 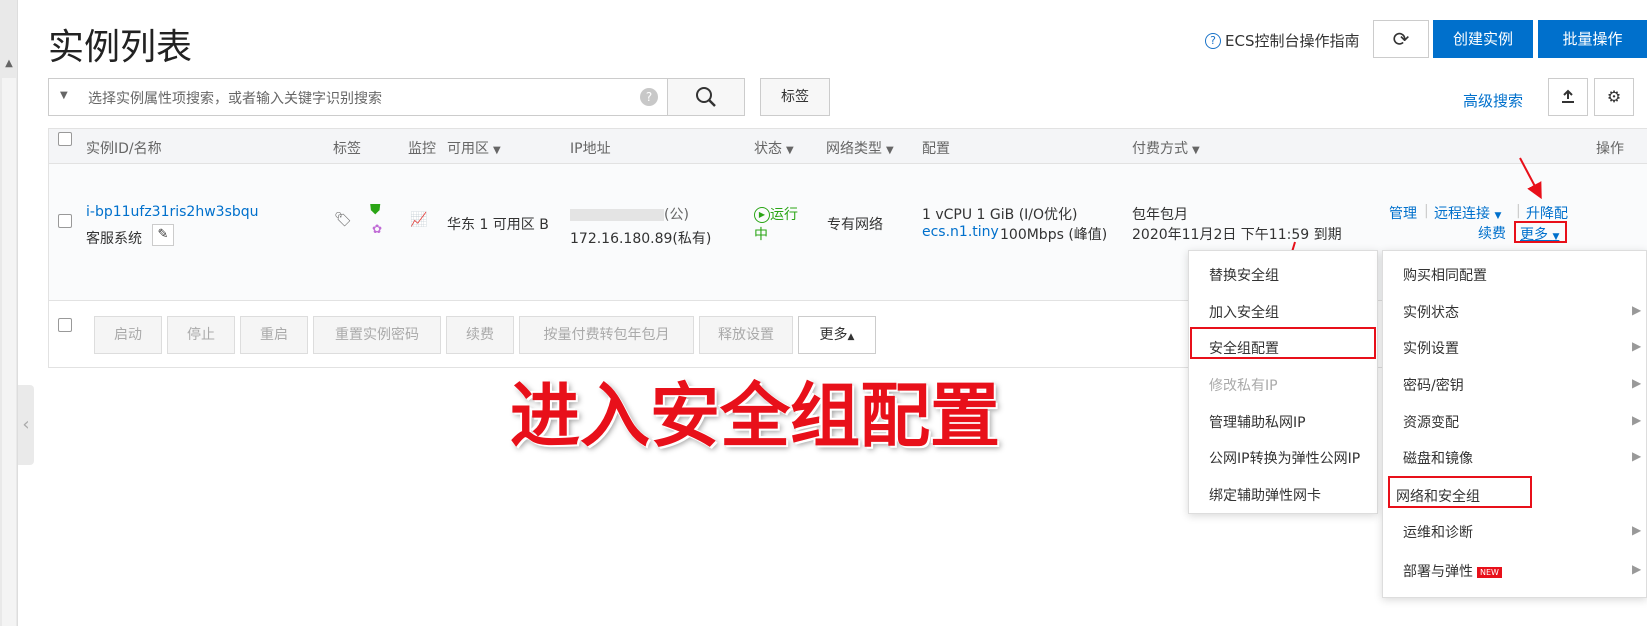 What do you see at coordinates (468, 149) in the screenshot?
I see `col-zone: 可用区` at bounding box center [468, 149].